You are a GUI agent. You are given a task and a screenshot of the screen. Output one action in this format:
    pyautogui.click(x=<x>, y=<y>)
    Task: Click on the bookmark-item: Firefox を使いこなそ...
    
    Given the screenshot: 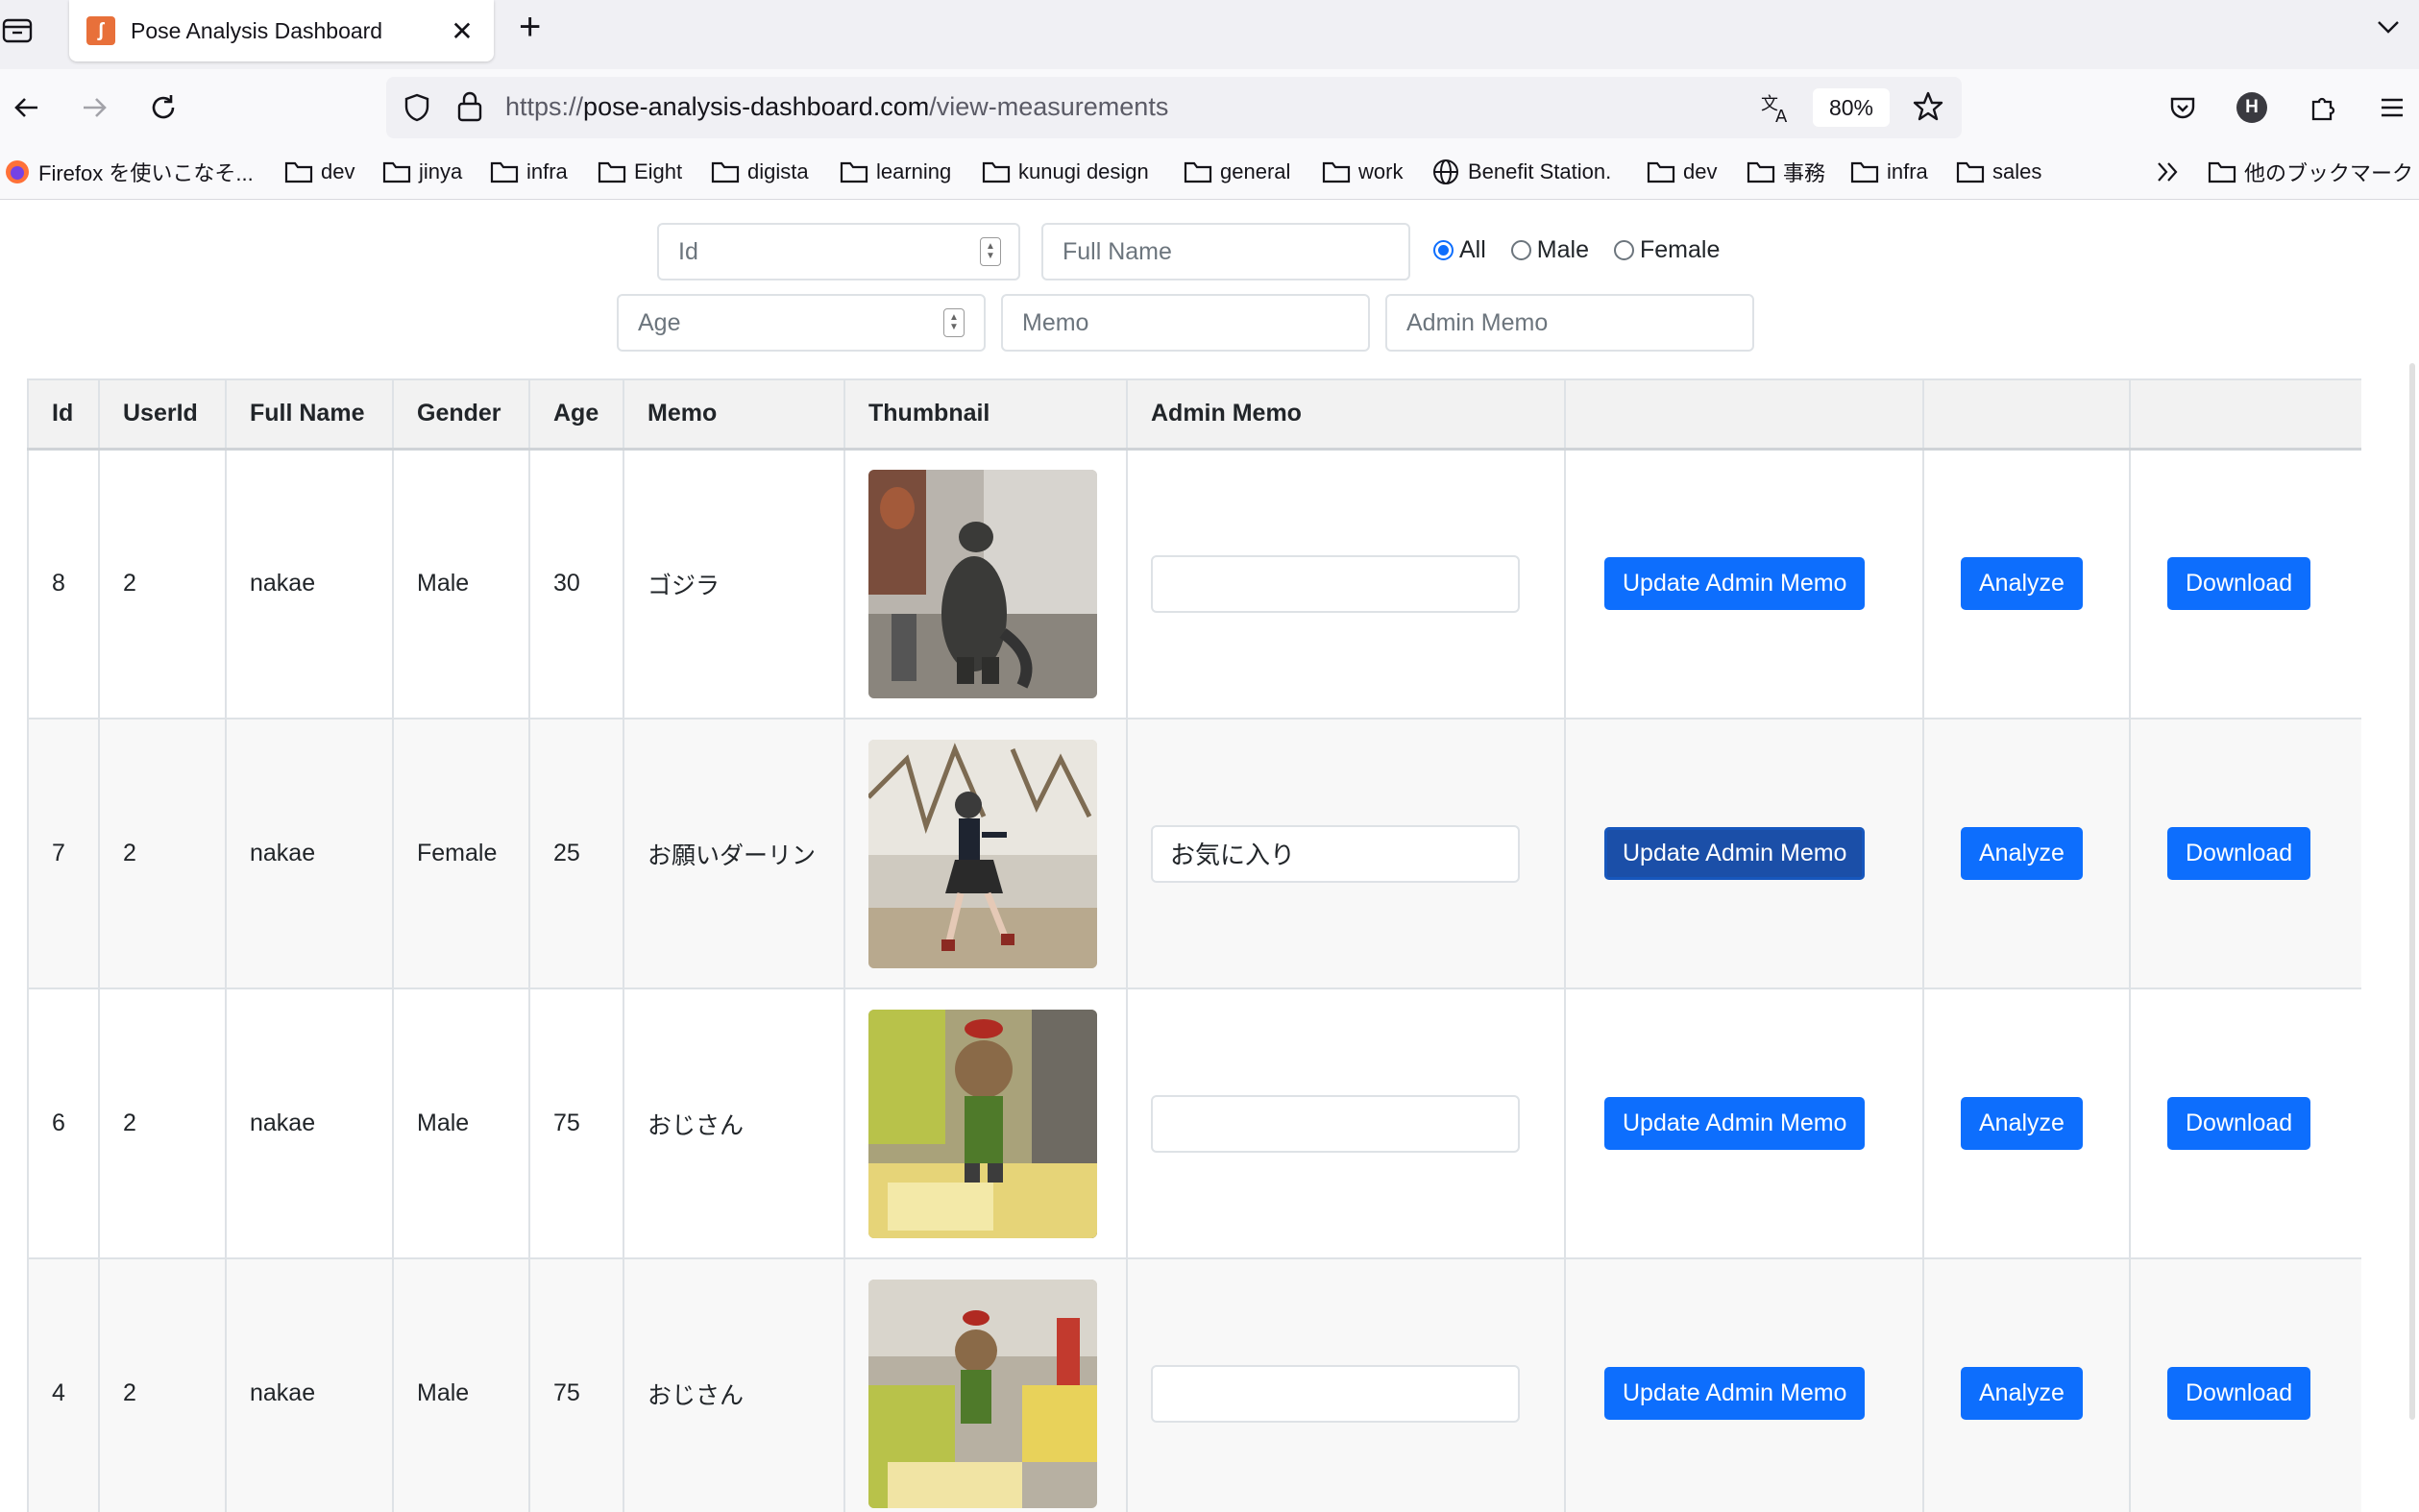 What is the action you would take?
    pyautogui.click(x=129, y=172)
    